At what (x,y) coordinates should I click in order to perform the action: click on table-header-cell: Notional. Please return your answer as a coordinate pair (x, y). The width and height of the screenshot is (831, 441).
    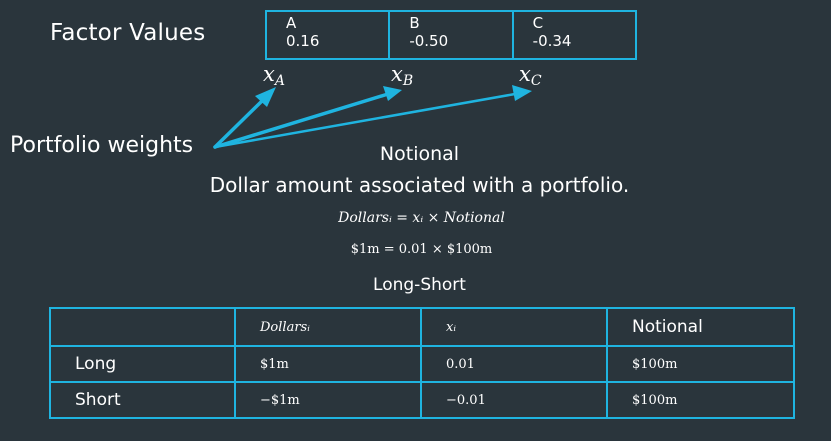
    Looking at the image, I should click on (700, 327).